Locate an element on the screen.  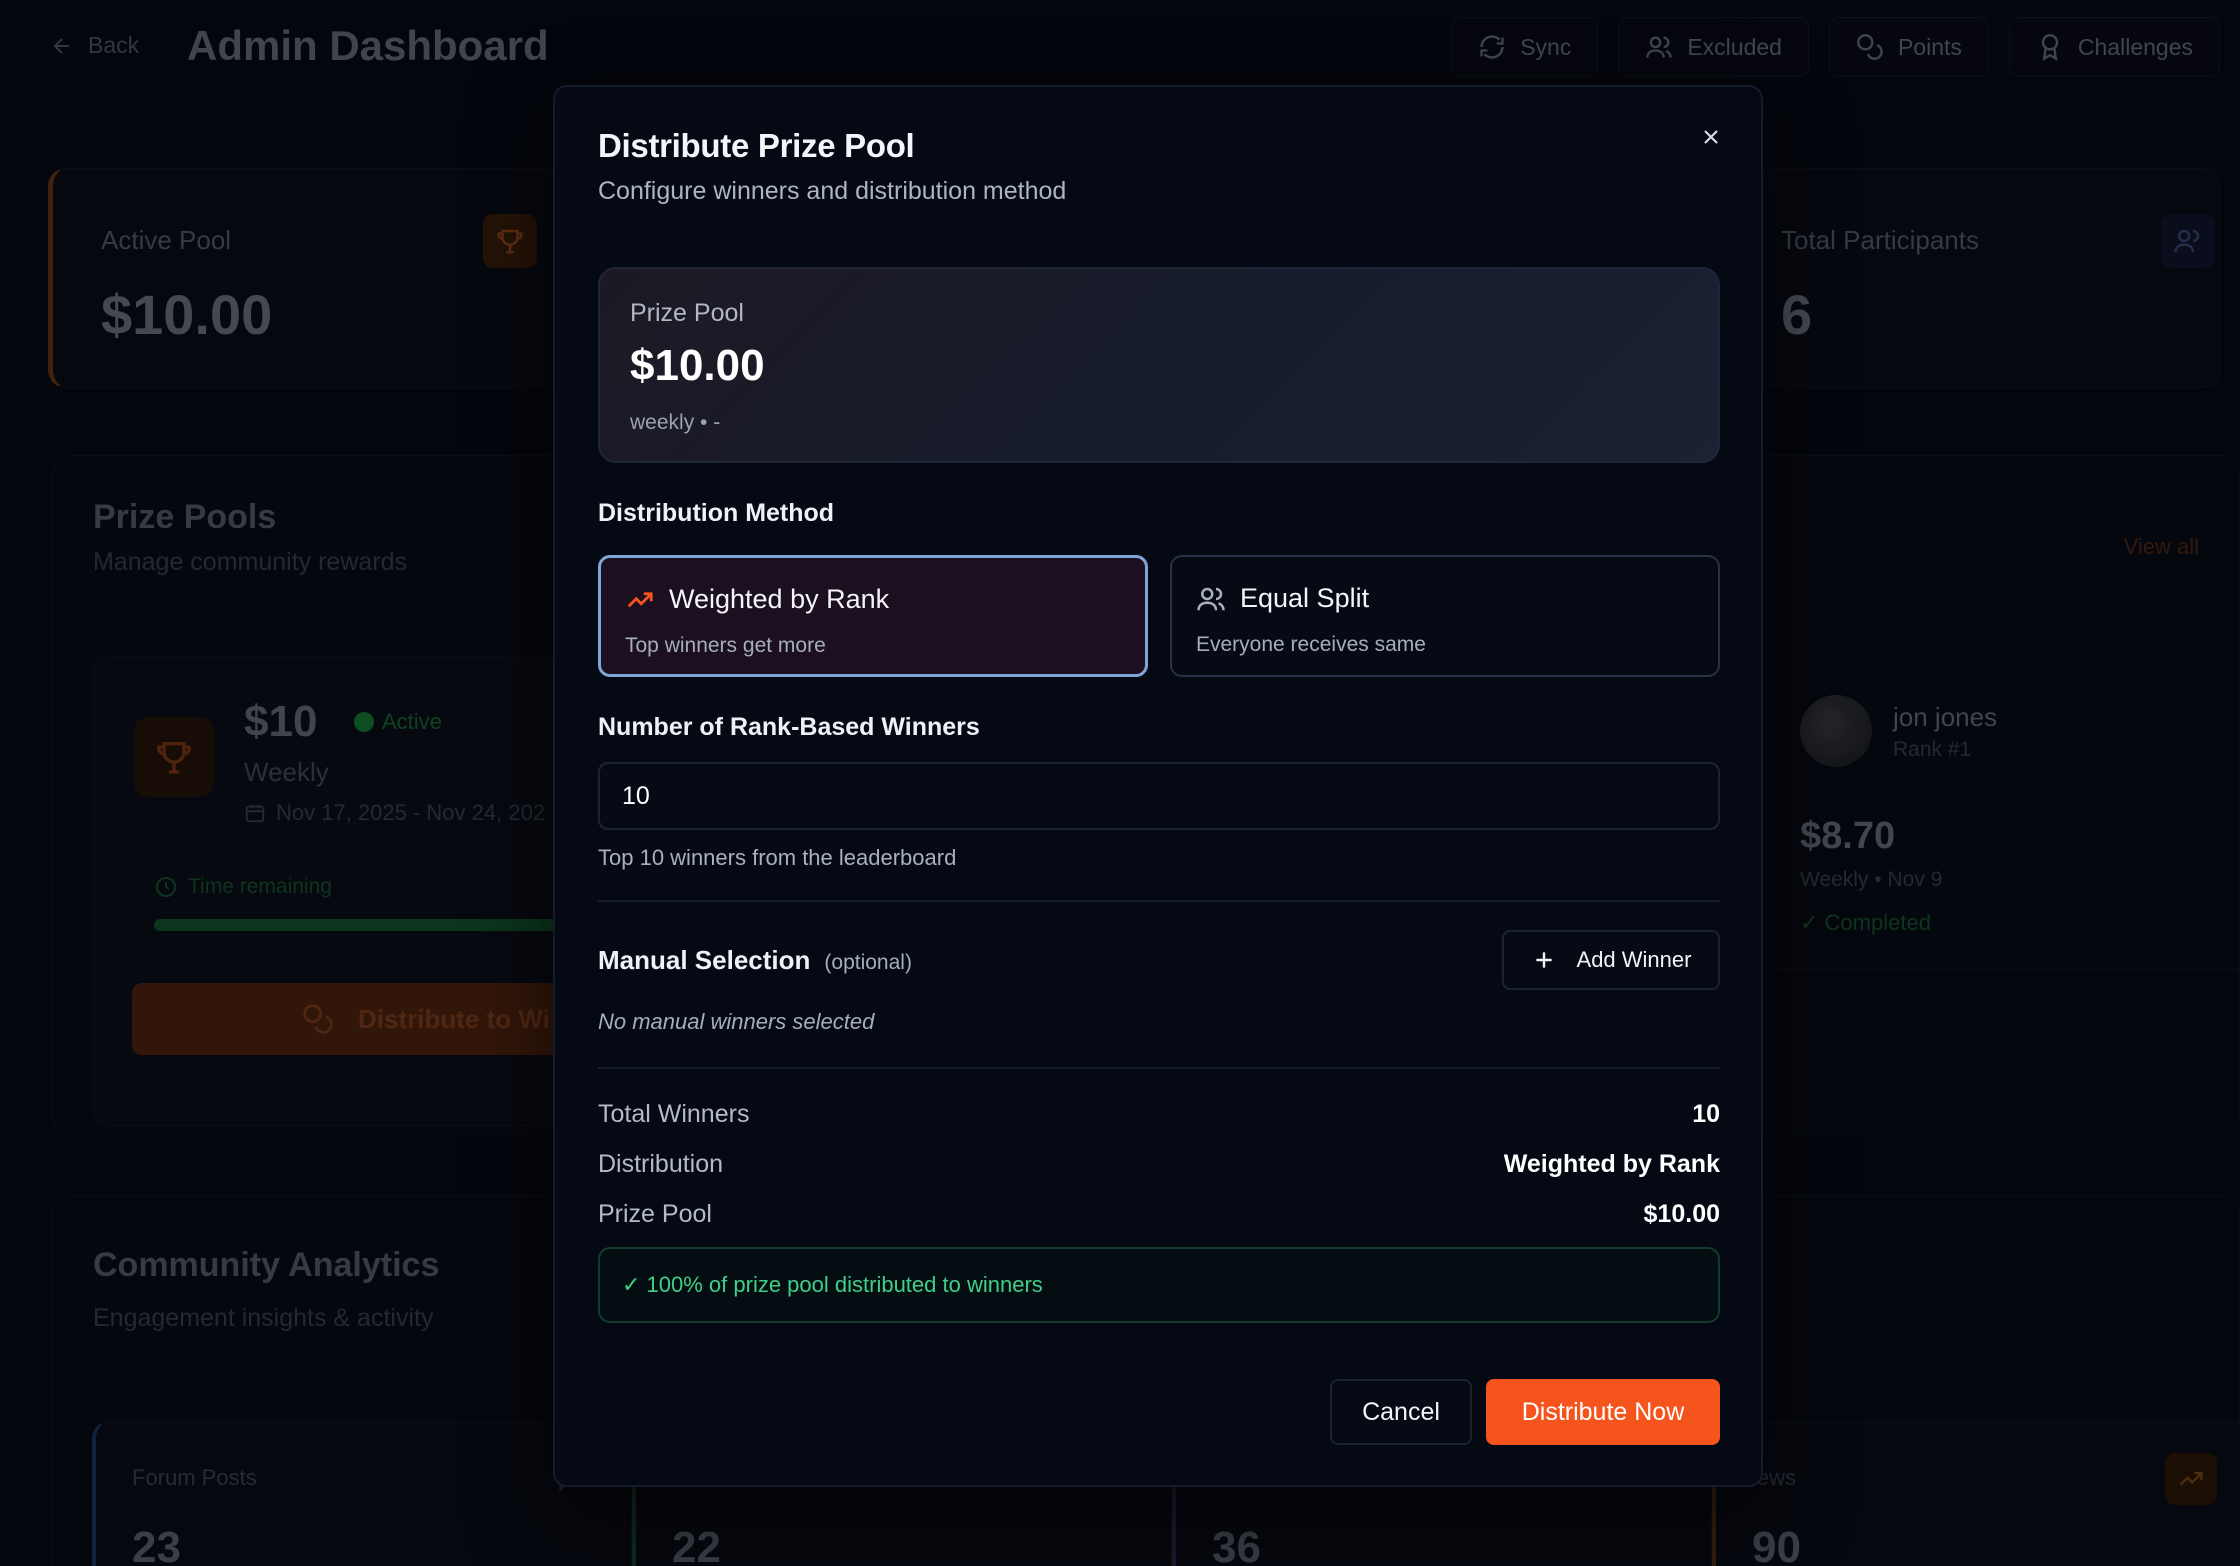
manual-selection-title: Manual Selection is located at coordinates (704, 960).